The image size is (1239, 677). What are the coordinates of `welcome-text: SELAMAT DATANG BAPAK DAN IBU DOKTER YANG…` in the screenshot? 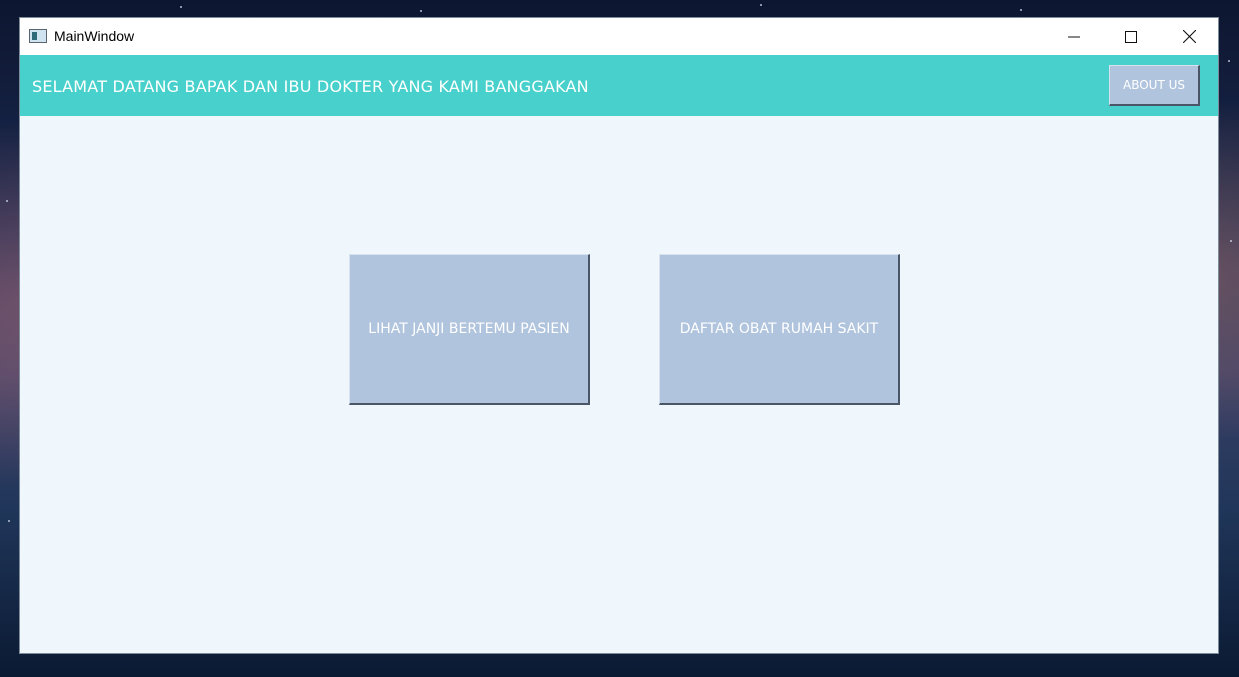 It's located at (310, 86).